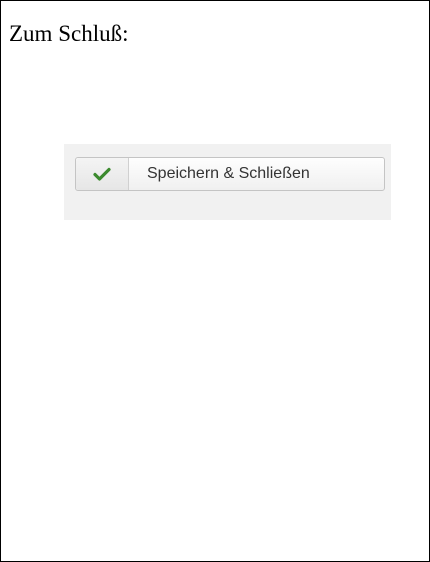 The height and width of the screenshot is (562, 430). I want to click on toolbar-screenshot: Speichern & Schließen, so click(227, 182).